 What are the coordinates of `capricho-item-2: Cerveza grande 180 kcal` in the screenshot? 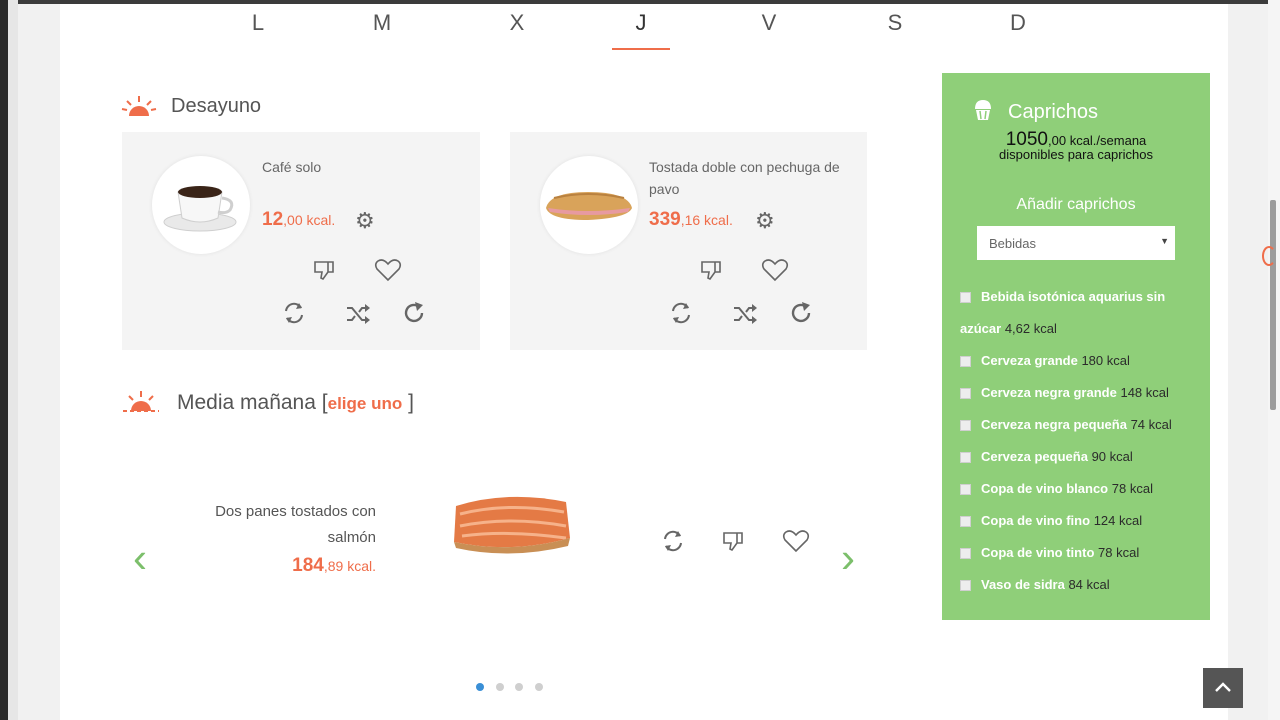 It's located at (1045, 360).